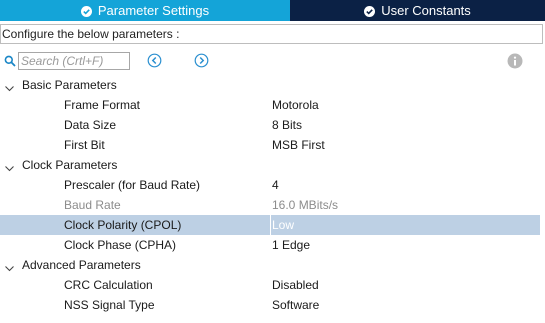  Describe the element at coordinates (270, 145) in the screenshot. I see `param-row-first-bit: First Bit MSB First` at that location.